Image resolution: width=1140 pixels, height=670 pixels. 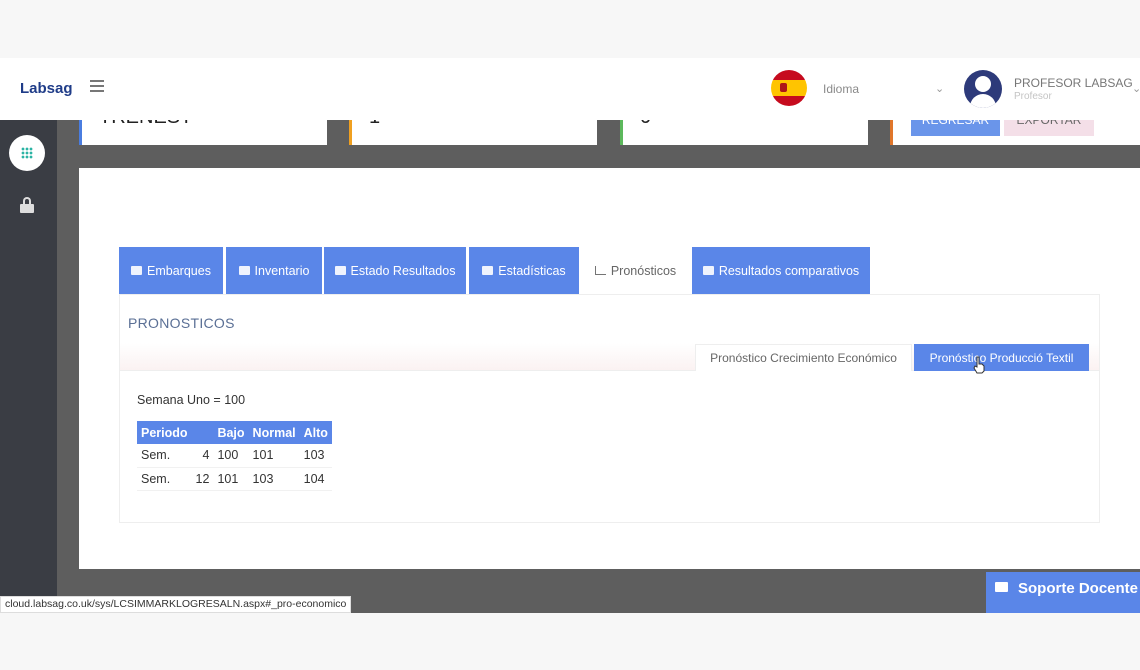 What do you see at coordinates (164, 432) in the screenshot?
I see `column-header: Periodo` at bounding box center [164, 432].